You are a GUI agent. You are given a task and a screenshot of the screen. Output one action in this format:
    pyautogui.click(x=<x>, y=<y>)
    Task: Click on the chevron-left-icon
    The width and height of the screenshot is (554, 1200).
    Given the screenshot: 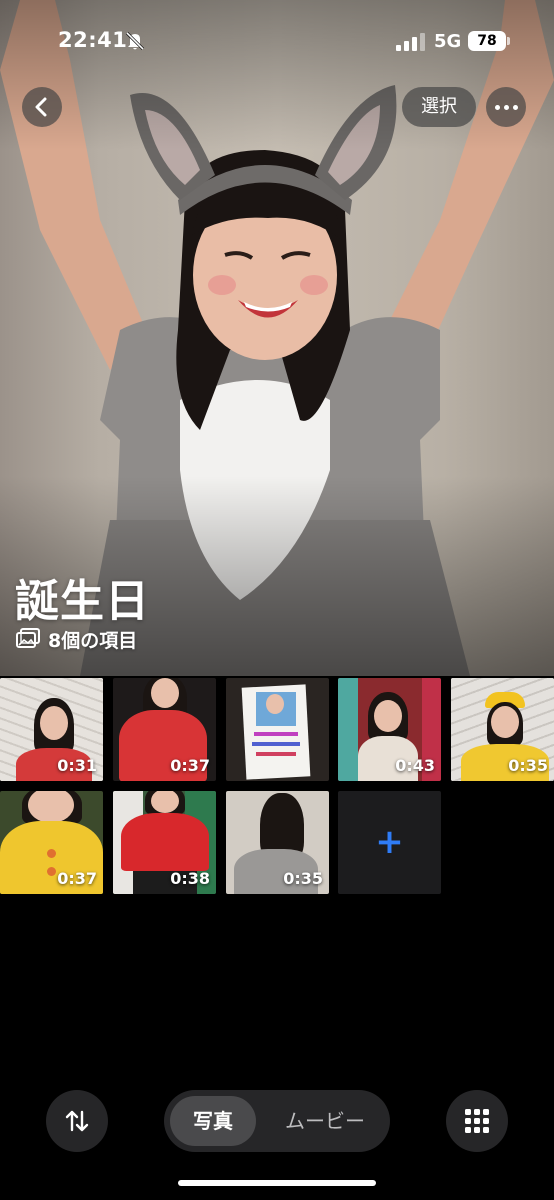 What is the action you would take?
    pyautogui.click(x=41, y=107)
    